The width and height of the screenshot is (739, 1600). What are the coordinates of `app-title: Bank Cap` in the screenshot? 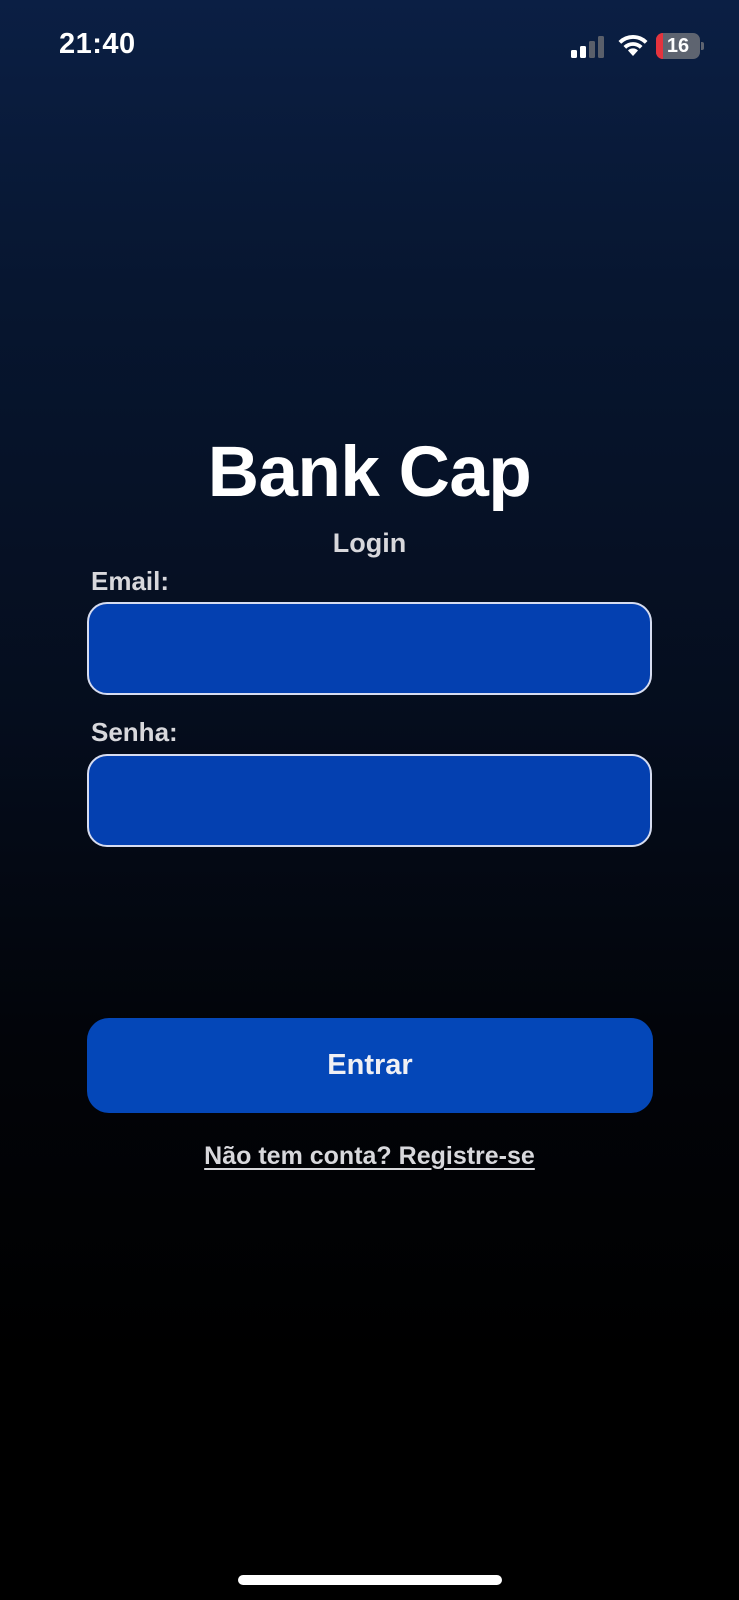 It's located at (369, 472).